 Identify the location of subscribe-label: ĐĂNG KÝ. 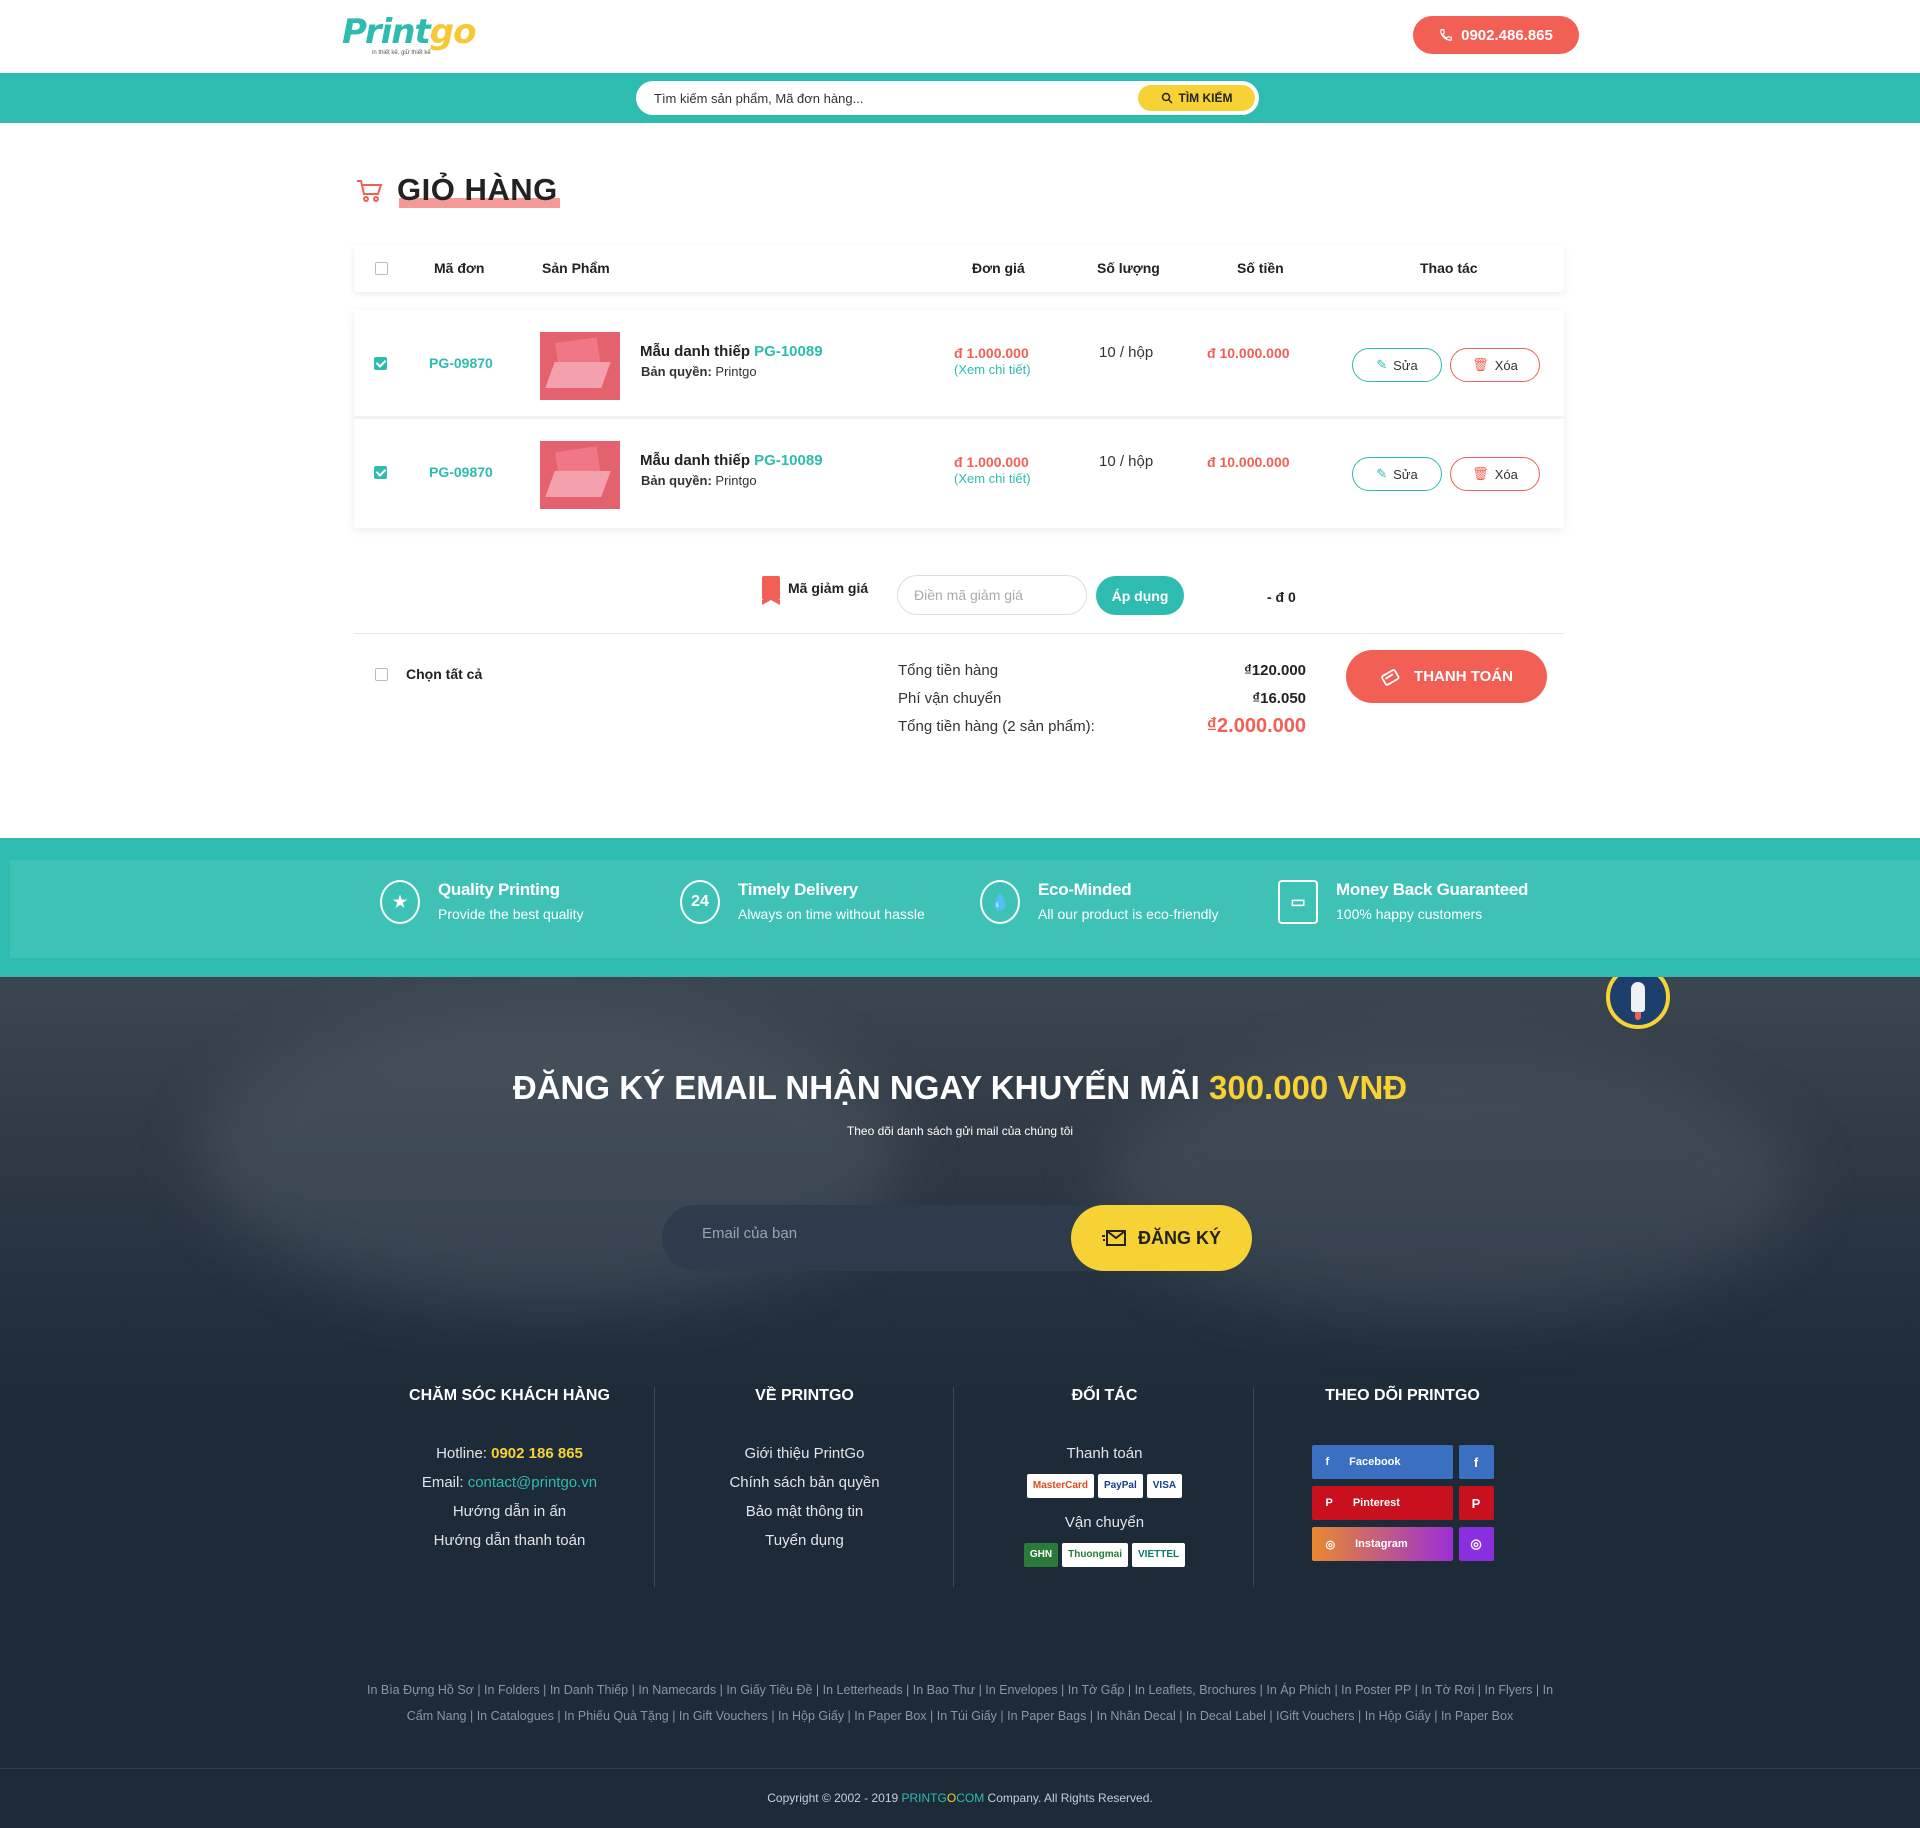
(1179, 1237).